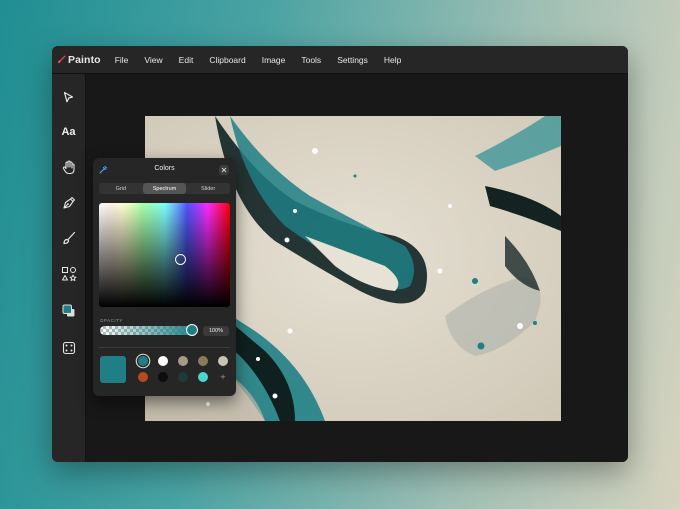 The width and height of the screenshot is (680, 509). What do you see at coordinates (180, 259) in the screenshot?
I see `spectrum-handle` at bounding box center [180, 259].